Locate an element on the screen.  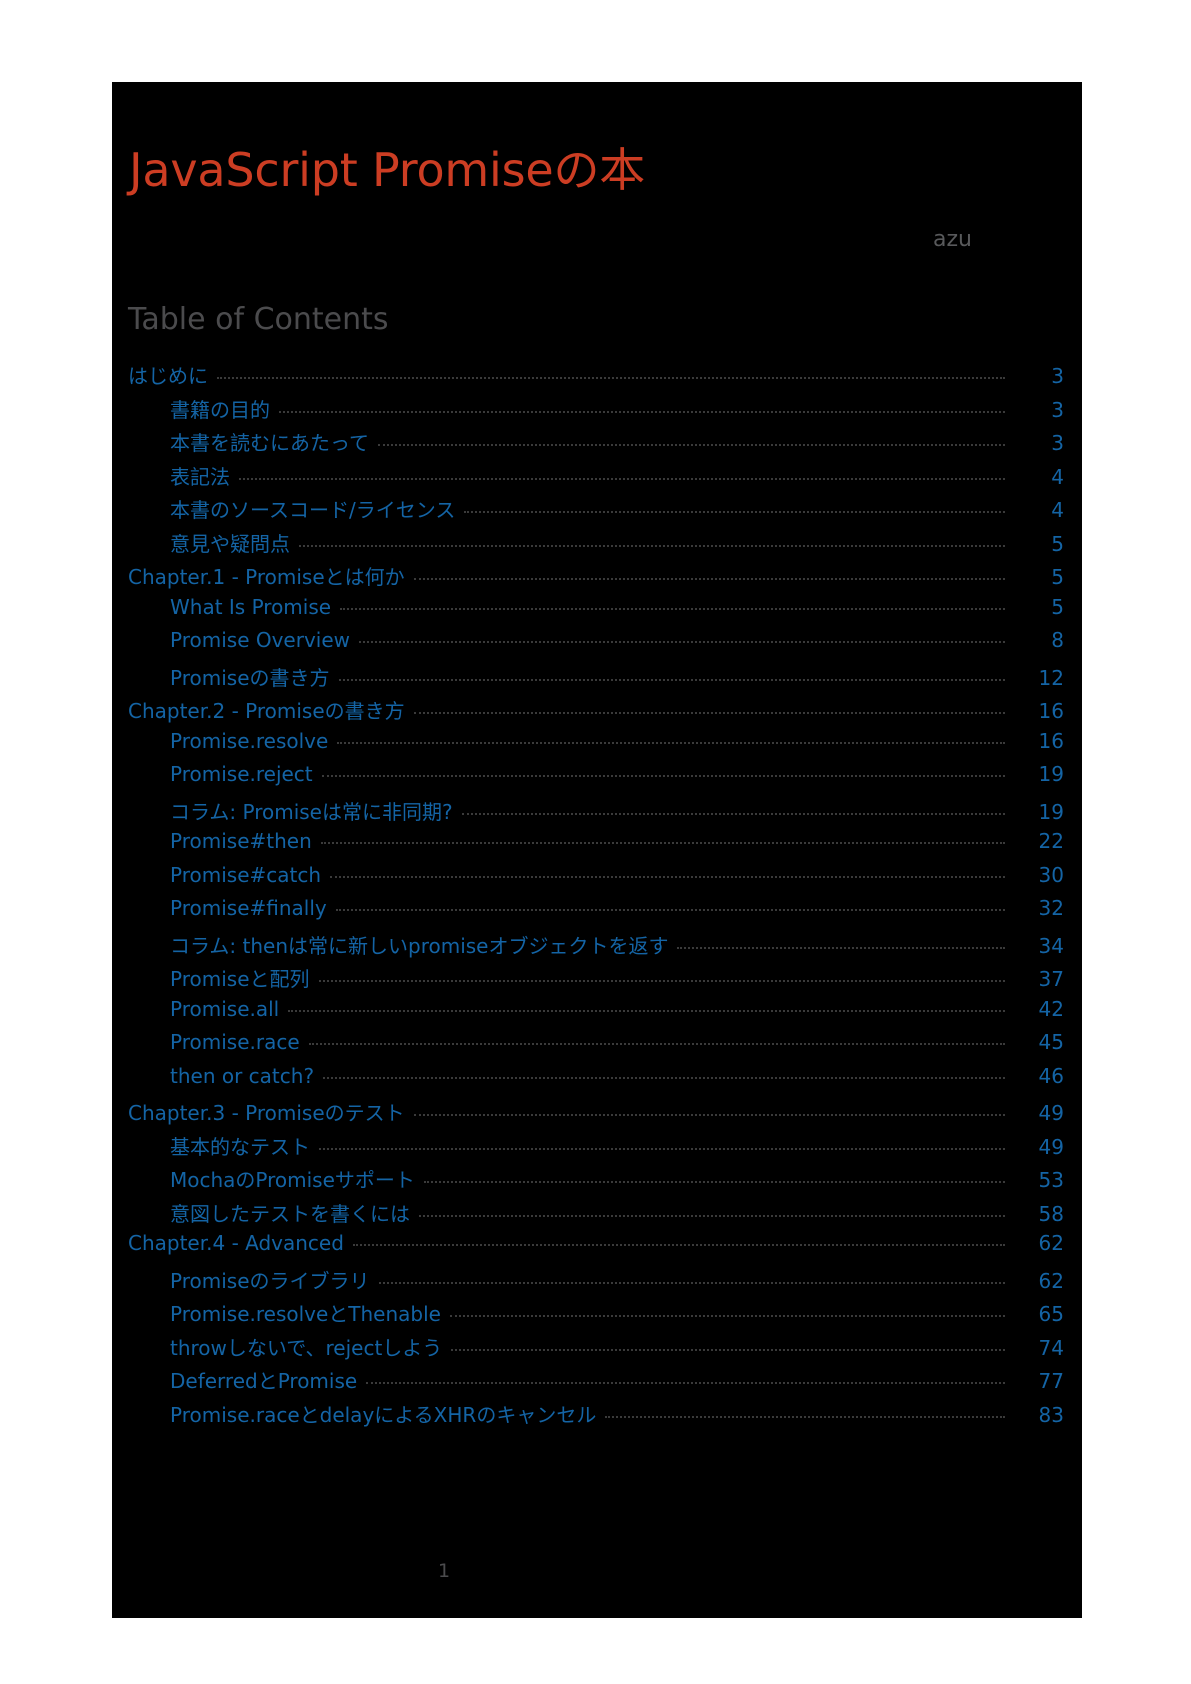
toc-entry: What Is Promise 5 is located at coordinates (597, 612).